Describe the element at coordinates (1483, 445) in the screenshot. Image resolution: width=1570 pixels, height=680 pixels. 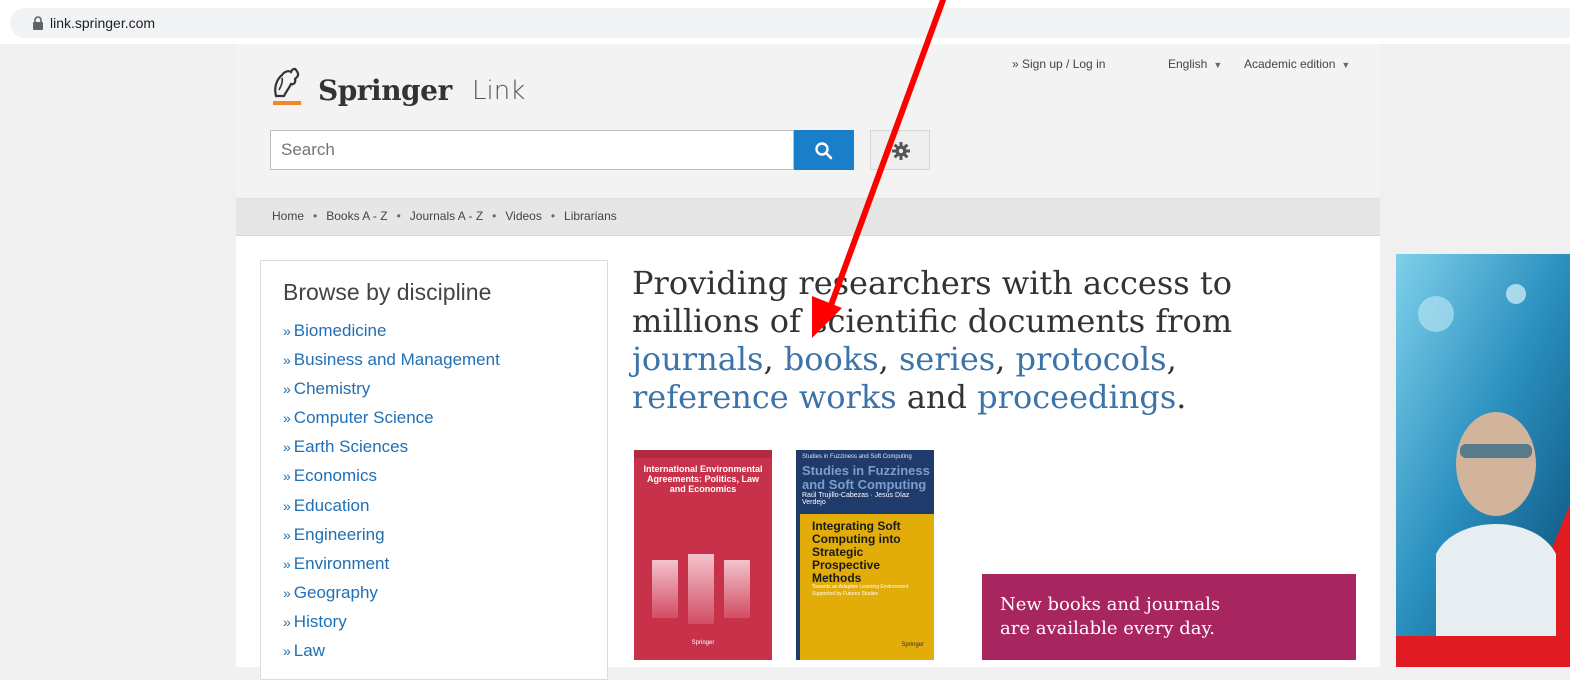
I see `advertisement-photo` at that location.